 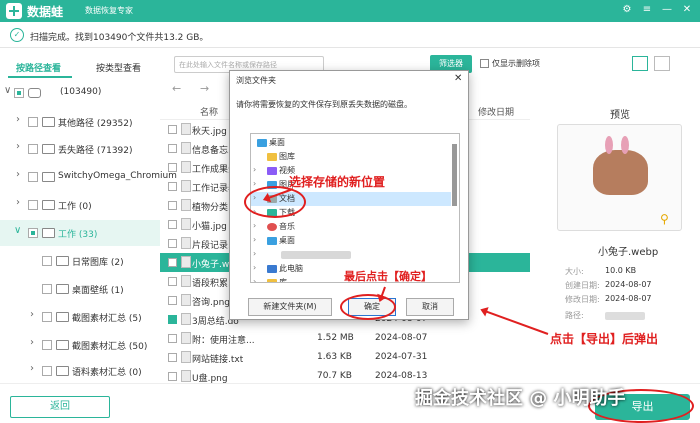 What do you see at coordinates (484, 63) in the screenshot?
I see `only-deleted-checkbox` at bounding box center [484, 63].